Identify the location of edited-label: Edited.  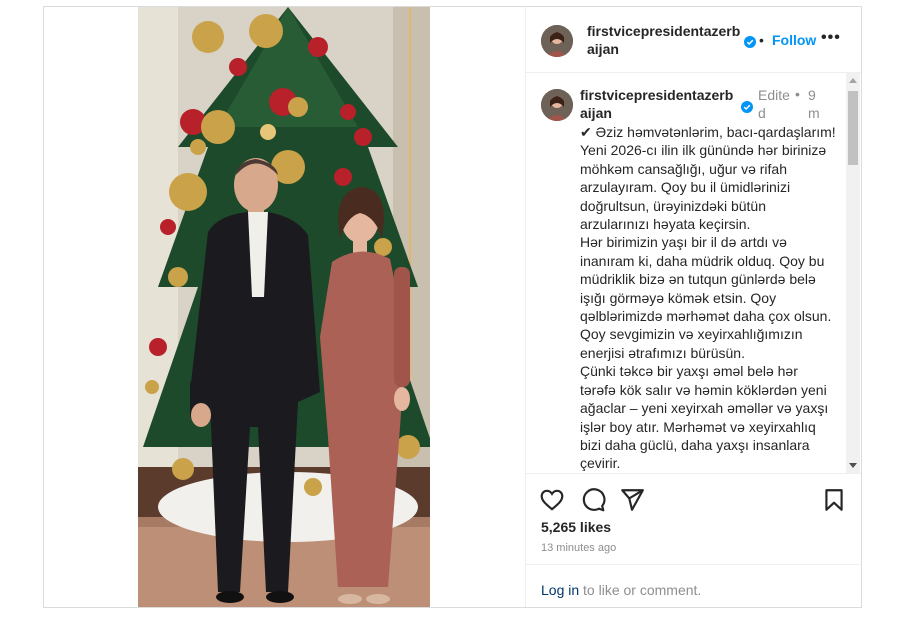
(774, 104).